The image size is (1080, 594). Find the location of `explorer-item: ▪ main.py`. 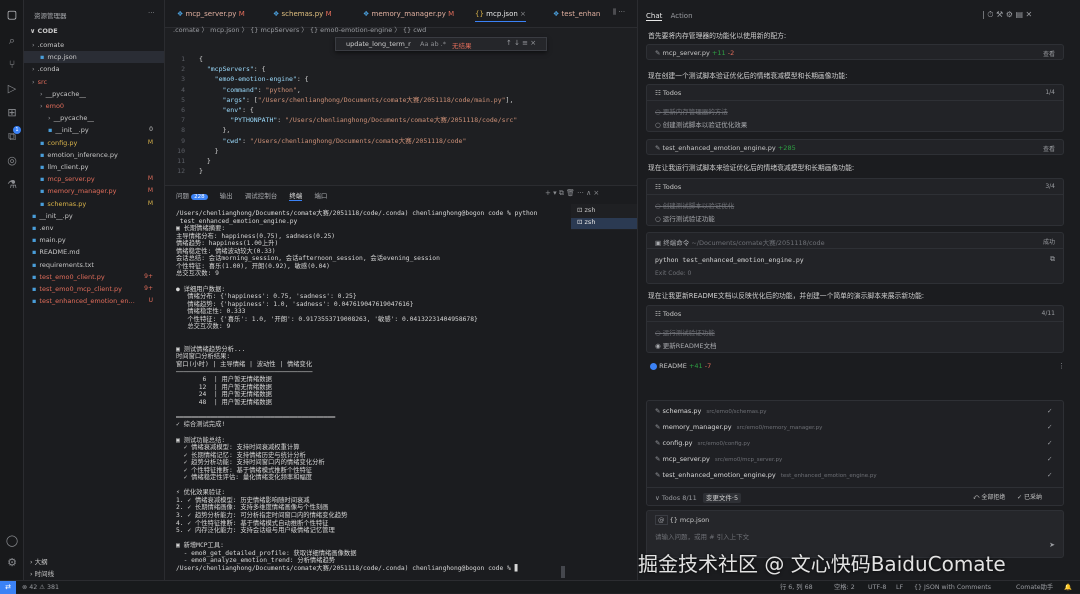

explorer-item: ▪ main.py is located at coordinates (94, 240).